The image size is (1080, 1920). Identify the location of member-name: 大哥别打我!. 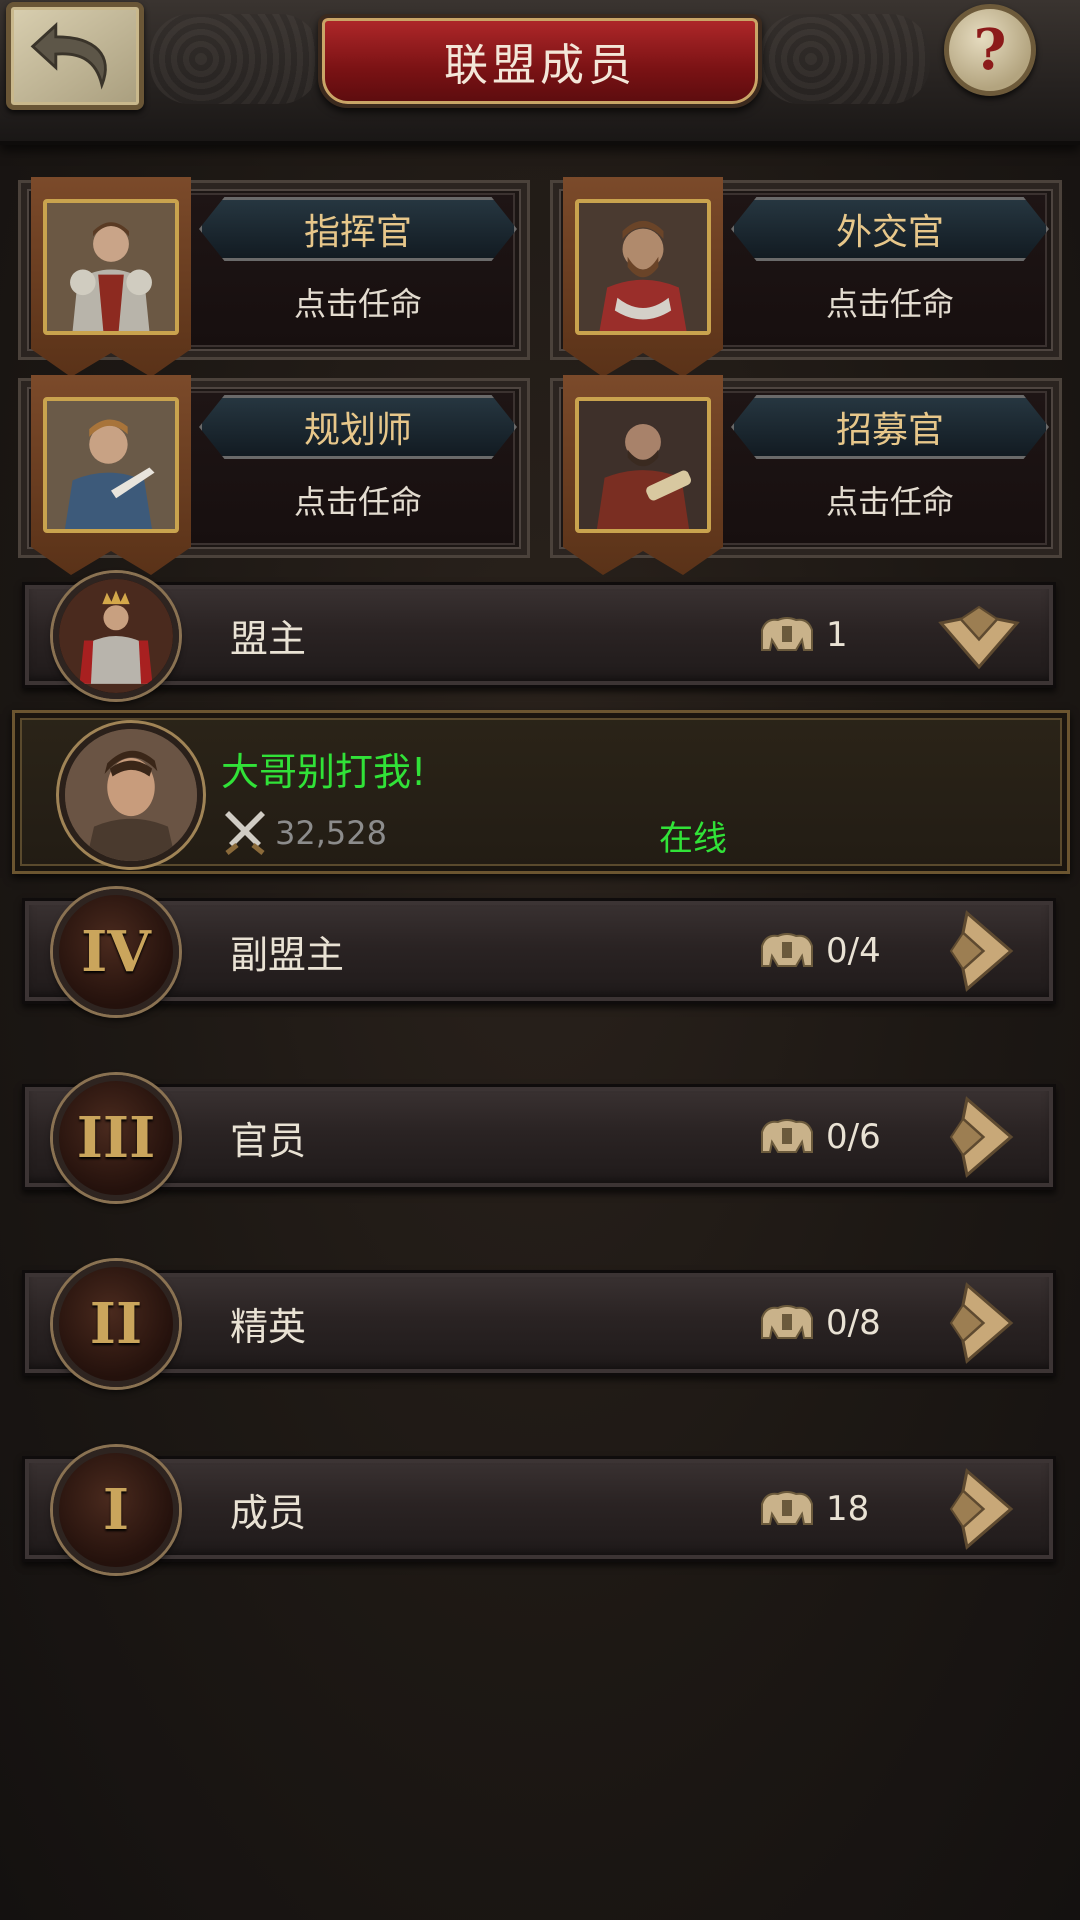
(324, 772).